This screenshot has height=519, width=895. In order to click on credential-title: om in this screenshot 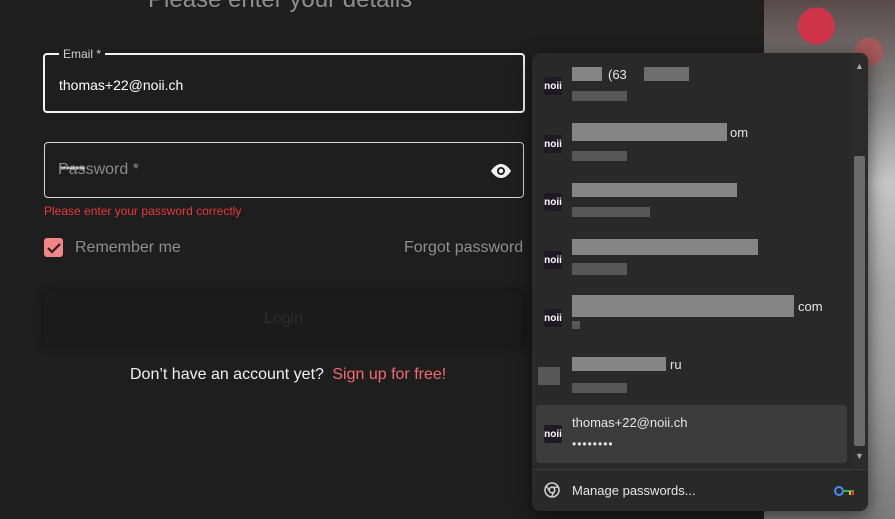, I will do `click(739, 132)`.